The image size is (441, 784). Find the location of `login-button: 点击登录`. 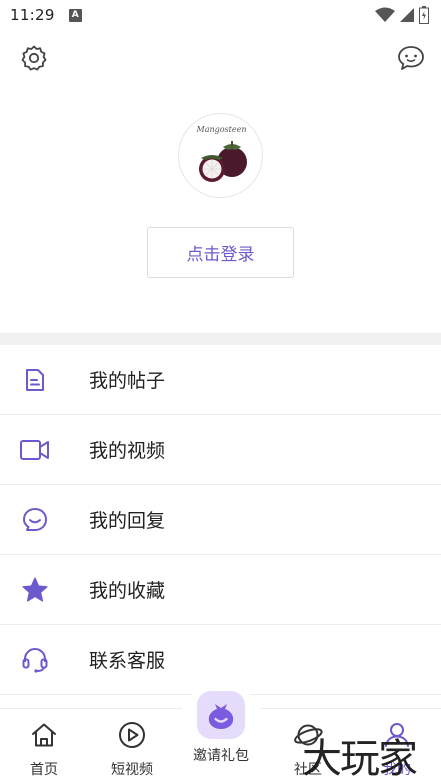

login-button: 点击登录 is located at coordinates (220, 252).